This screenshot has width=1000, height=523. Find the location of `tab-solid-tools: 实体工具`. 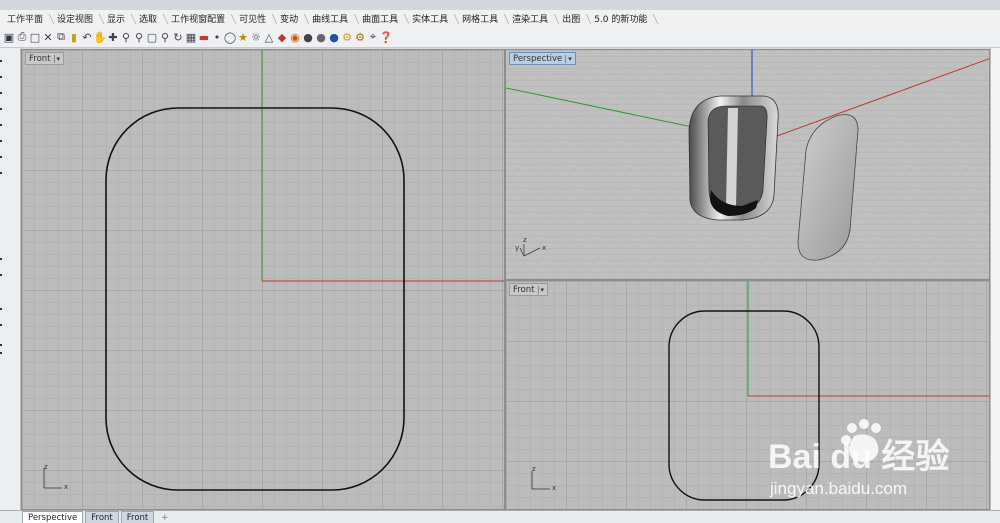

tab-solid-tools: 实体工具 is located at coordinates (430, 19).